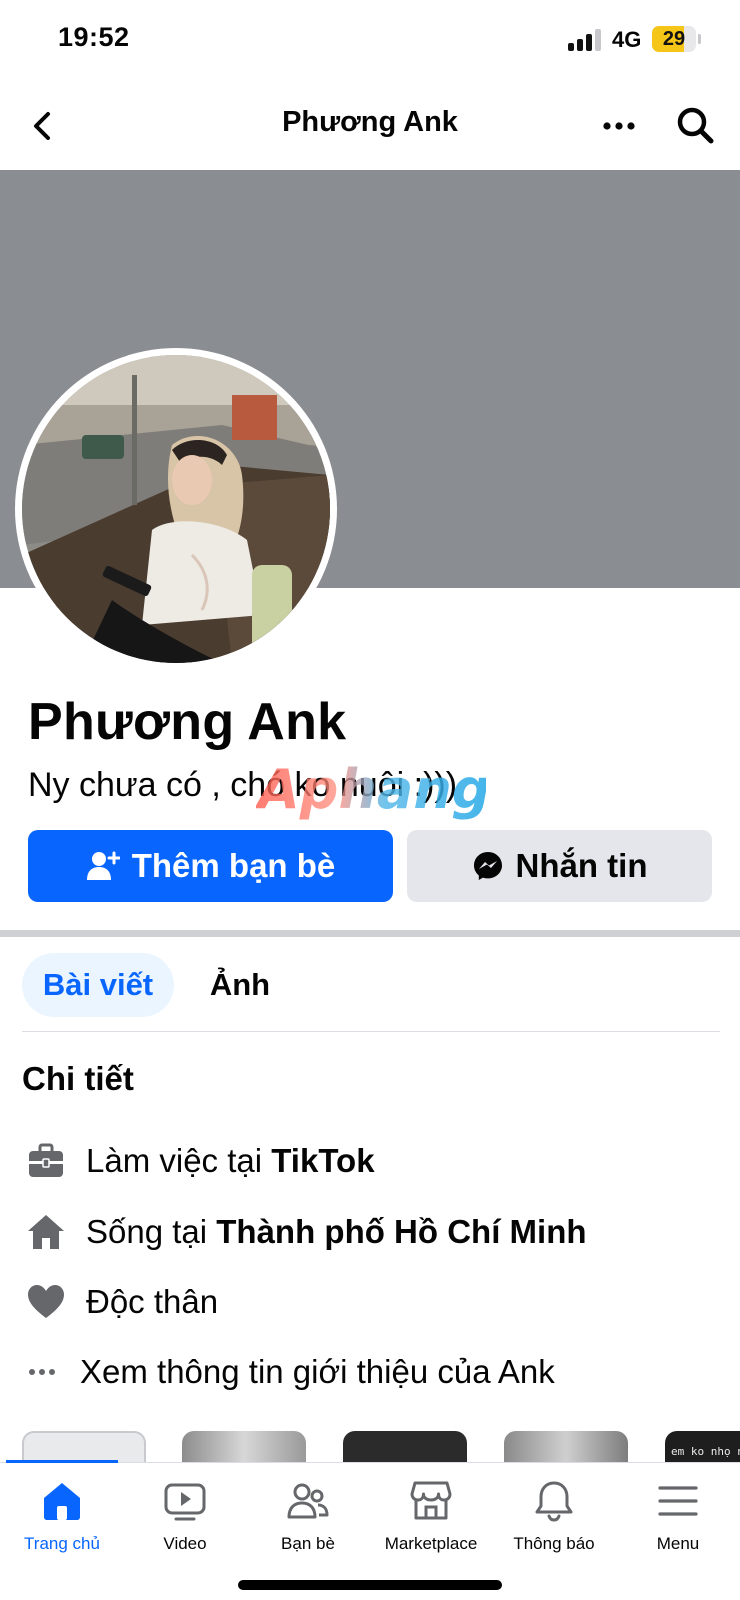 The width and height of the screenshot is (740, 1600). I want to click on nav-notifications: Thông báo, so click(554, 1513).